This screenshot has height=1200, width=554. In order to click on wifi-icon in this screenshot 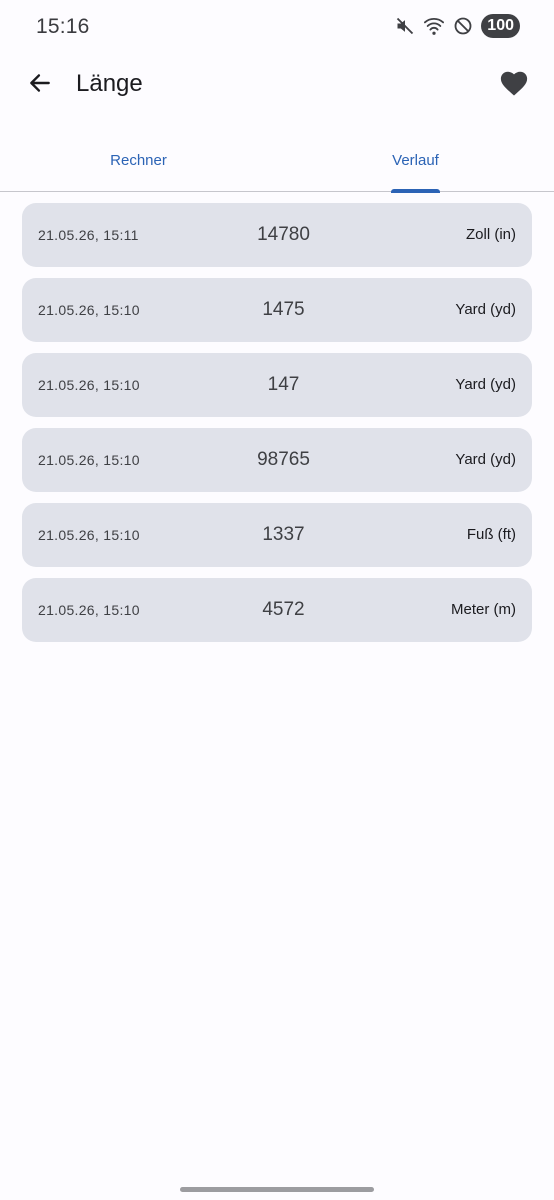, I will do `click(434, 26)`.